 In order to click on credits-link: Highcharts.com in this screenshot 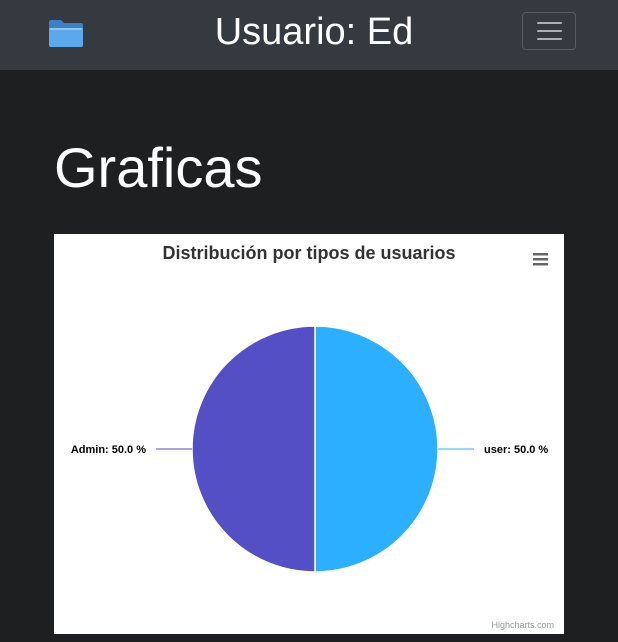, I will do `click(522, 625)`.